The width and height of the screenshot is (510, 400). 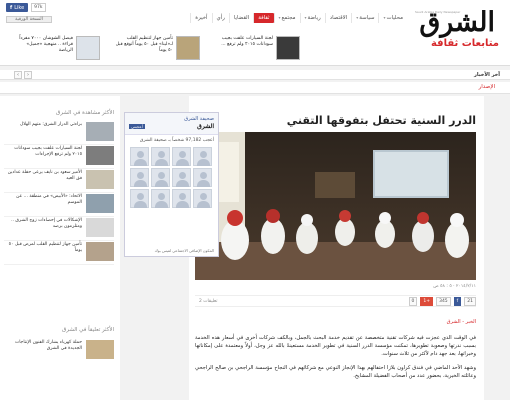 I want to click on facebook-icon: f, so click(x=11, y=7).